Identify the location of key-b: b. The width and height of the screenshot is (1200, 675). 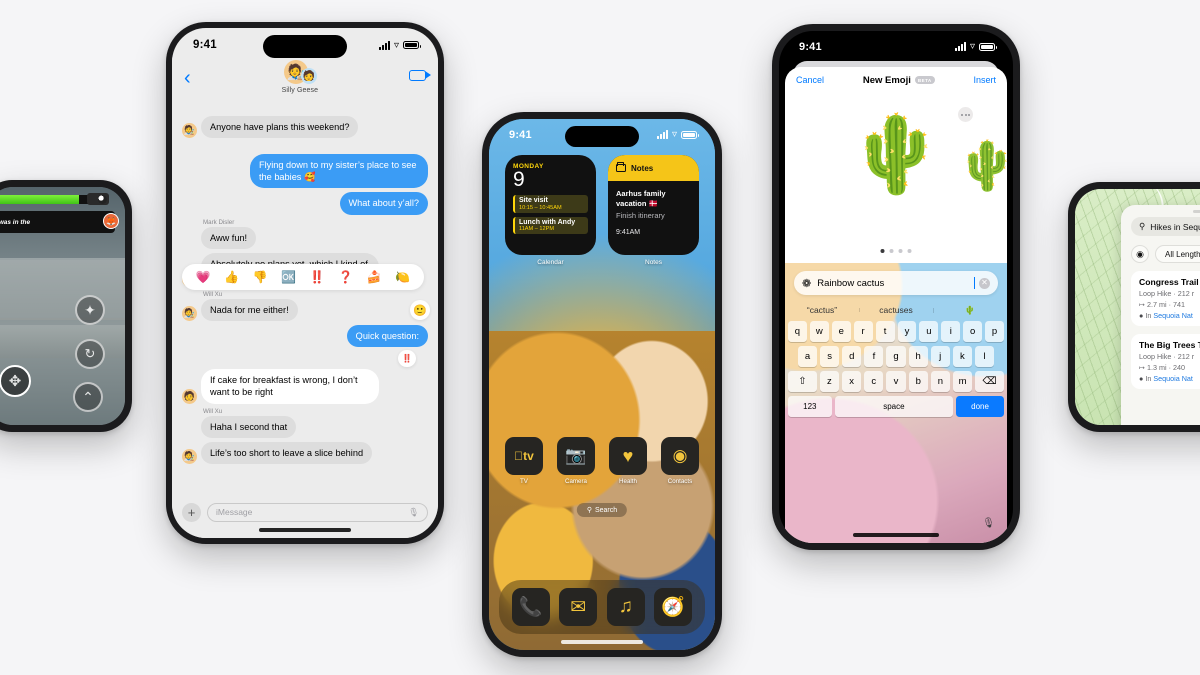
(918, 381).